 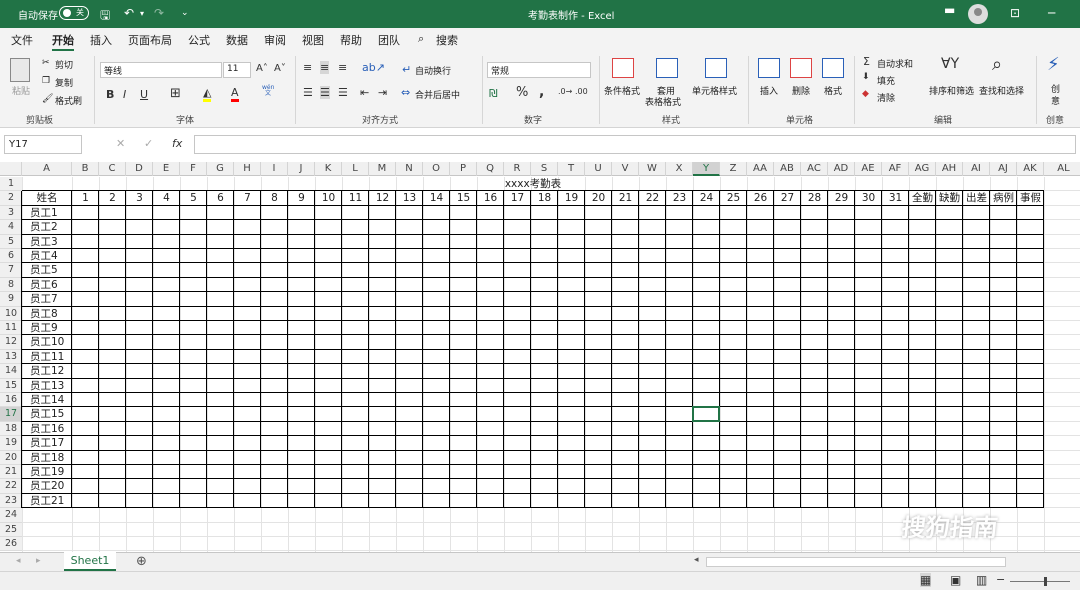 I want to click on row-header-12: 12, so click(x=11, y=342).